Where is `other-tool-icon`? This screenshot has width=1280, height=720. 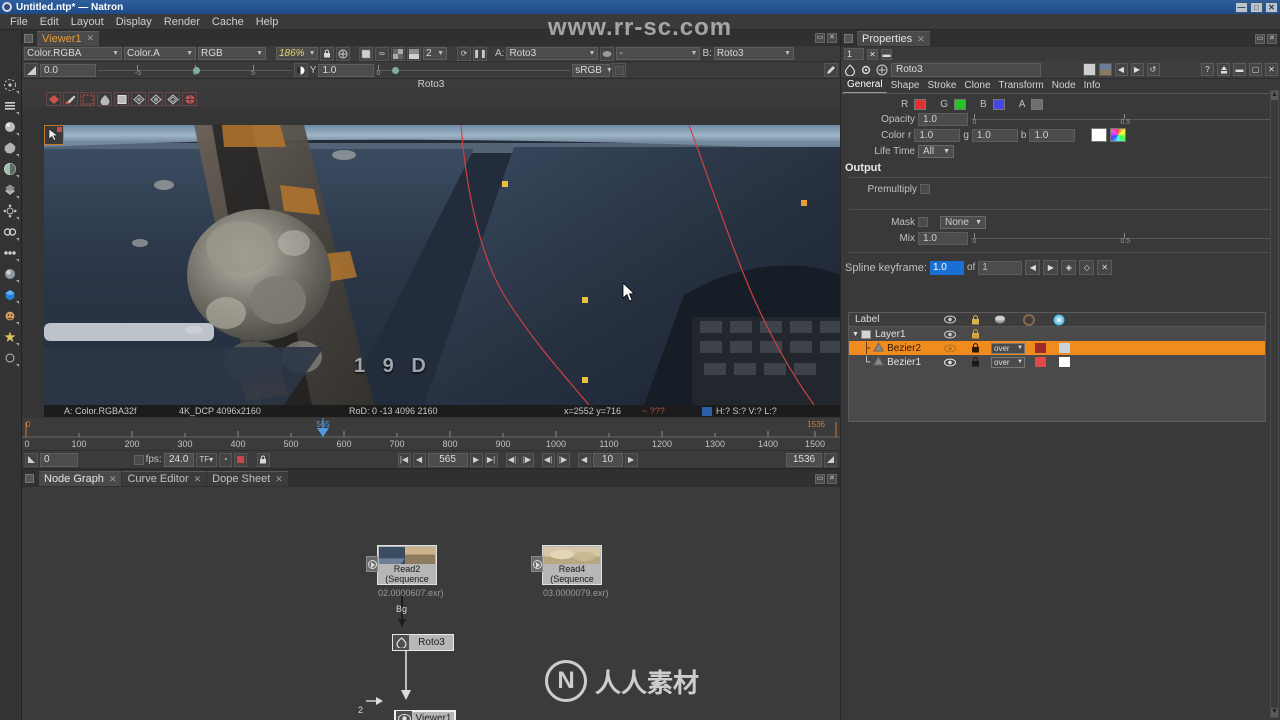 other-tool-icon is located at coordinates (10, 273).